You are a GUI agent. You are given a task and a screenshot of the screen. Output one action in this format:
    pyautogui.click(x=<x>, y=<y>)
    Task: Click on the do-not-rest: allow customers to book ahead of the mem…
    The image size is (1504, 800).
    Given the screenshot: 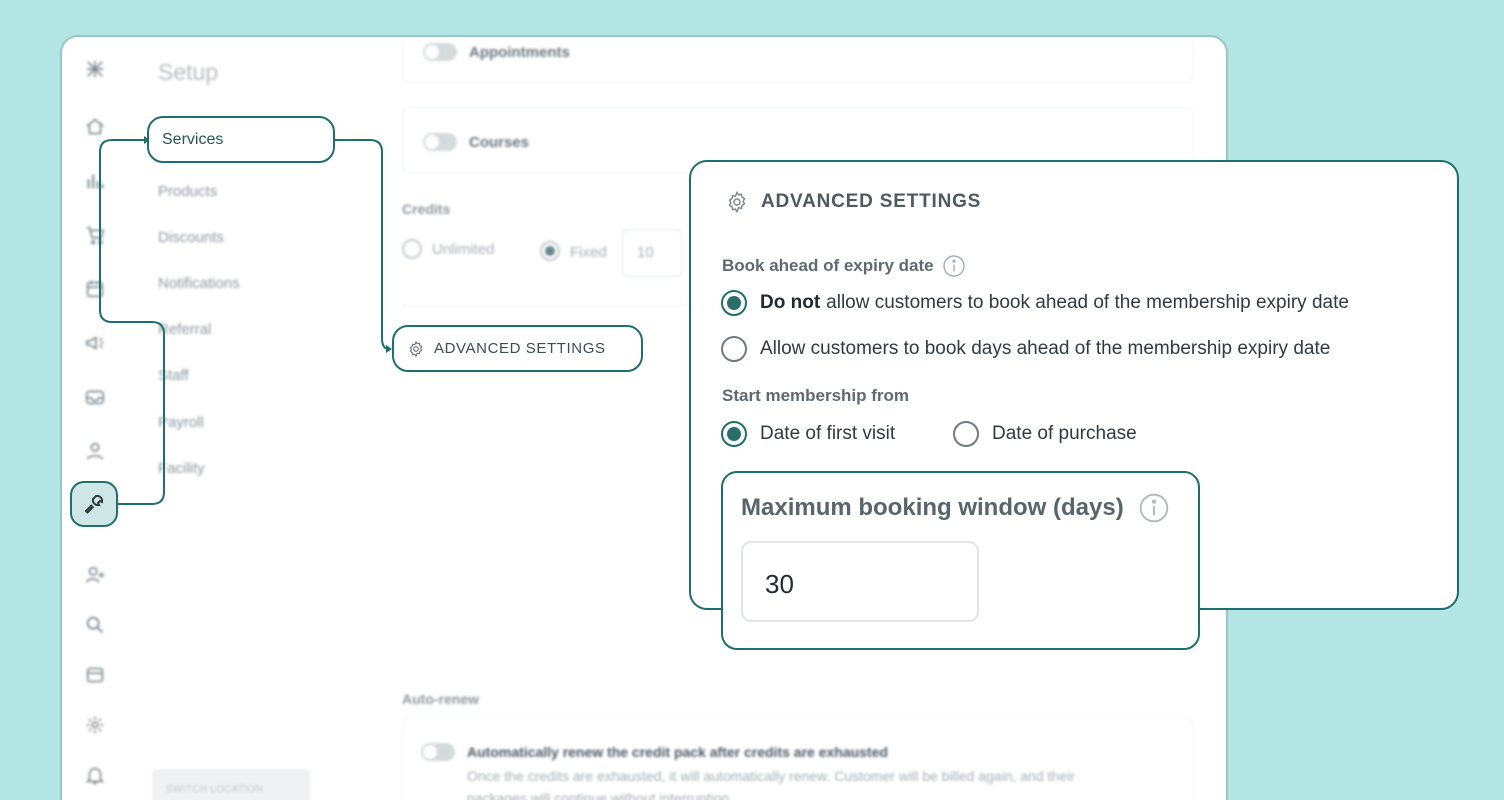 What is the action you would take?
    pyautogui.click(x=1087, y=302)
    